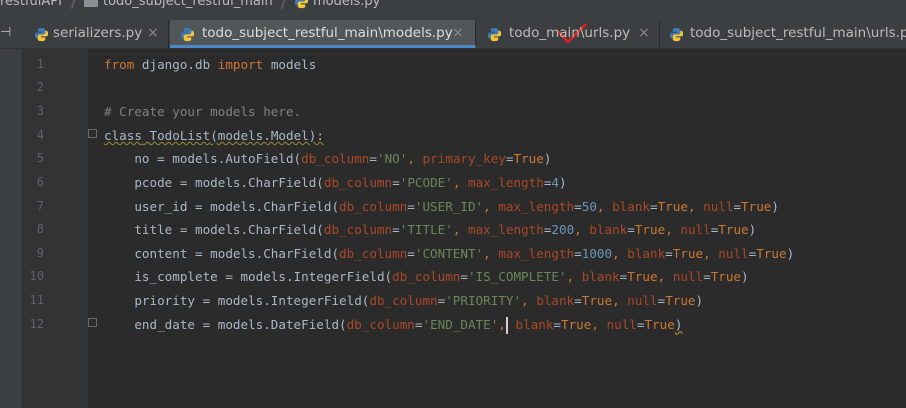 This screenshot has height=408, width=906. What do you see at coordinates (337, 4) in the screenshot?
I see `breadcrumb-item-file: models.py` at bounding box center [337, 4].